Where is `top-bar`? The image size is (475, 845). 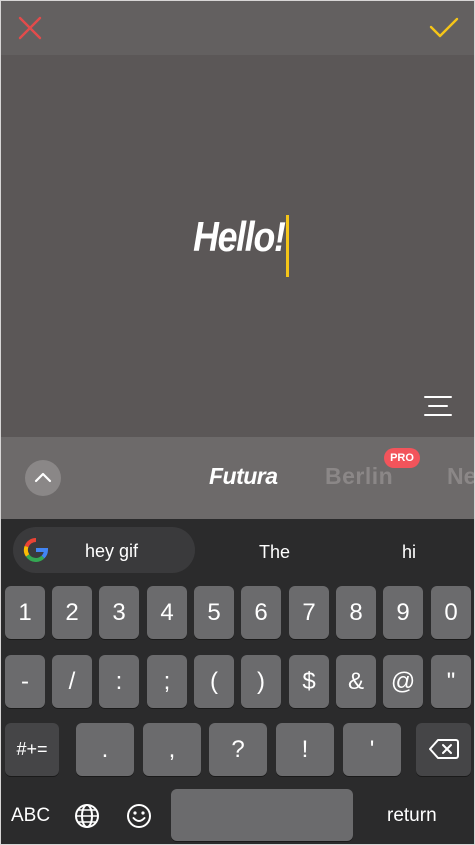
top-bar is located at coordinates (237, 28).